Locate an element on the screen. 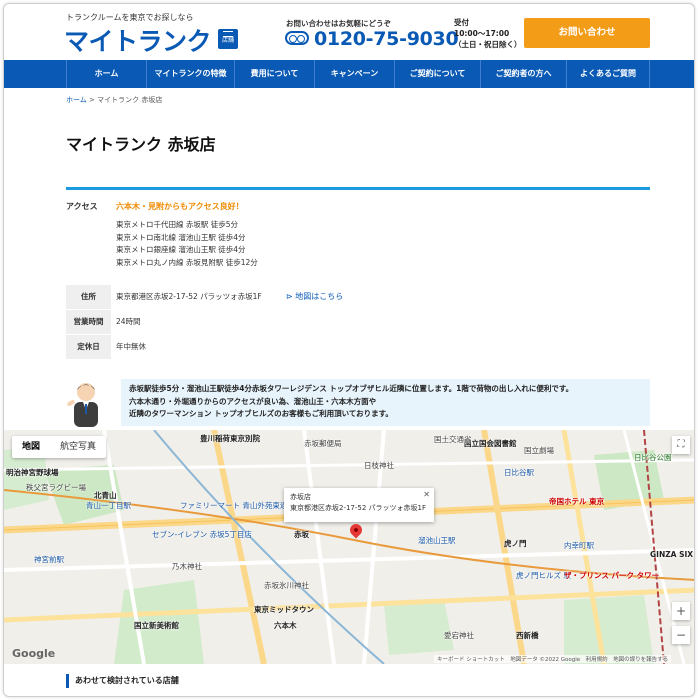  phone-number: 0120-75-9030 is located at coordinates (386, 39).